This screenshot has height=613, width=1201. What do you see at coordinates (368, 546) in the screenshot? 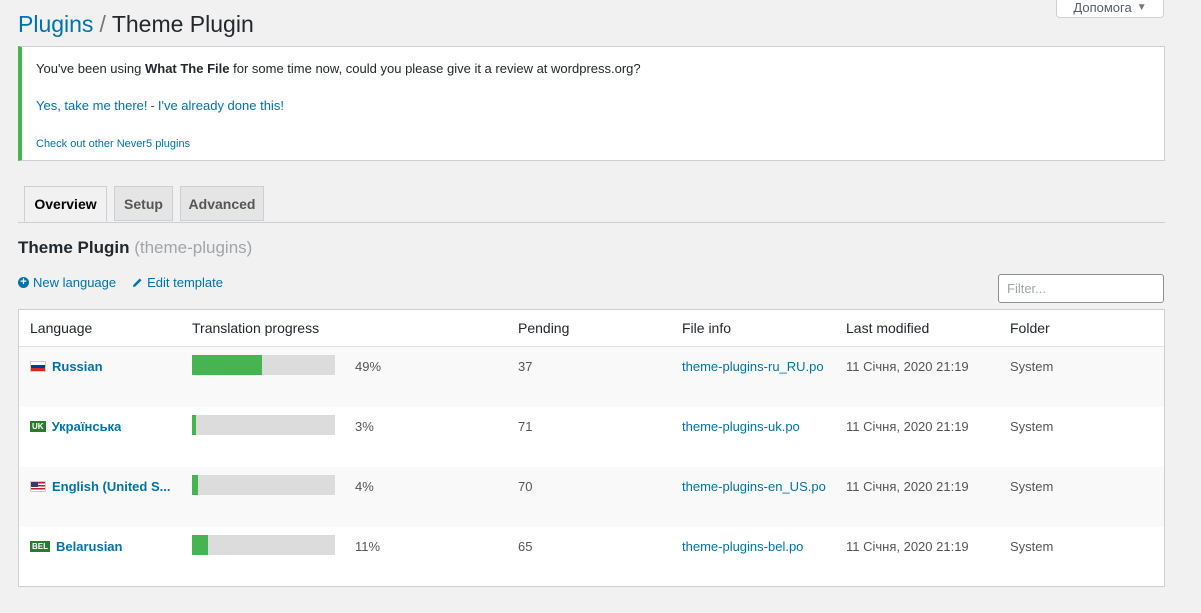
I see `progress-percent: 11%` at bounding box center [368, 546].